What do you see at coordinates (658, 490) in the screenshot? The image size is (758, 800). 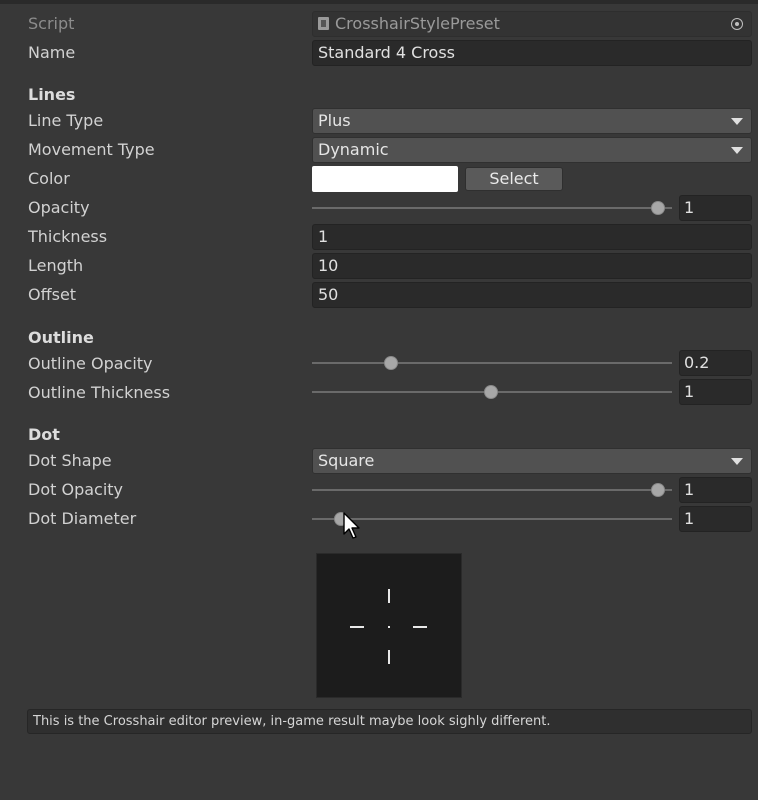 I see `dot-opacity-slider-handle` at bounding box center [658, 490].